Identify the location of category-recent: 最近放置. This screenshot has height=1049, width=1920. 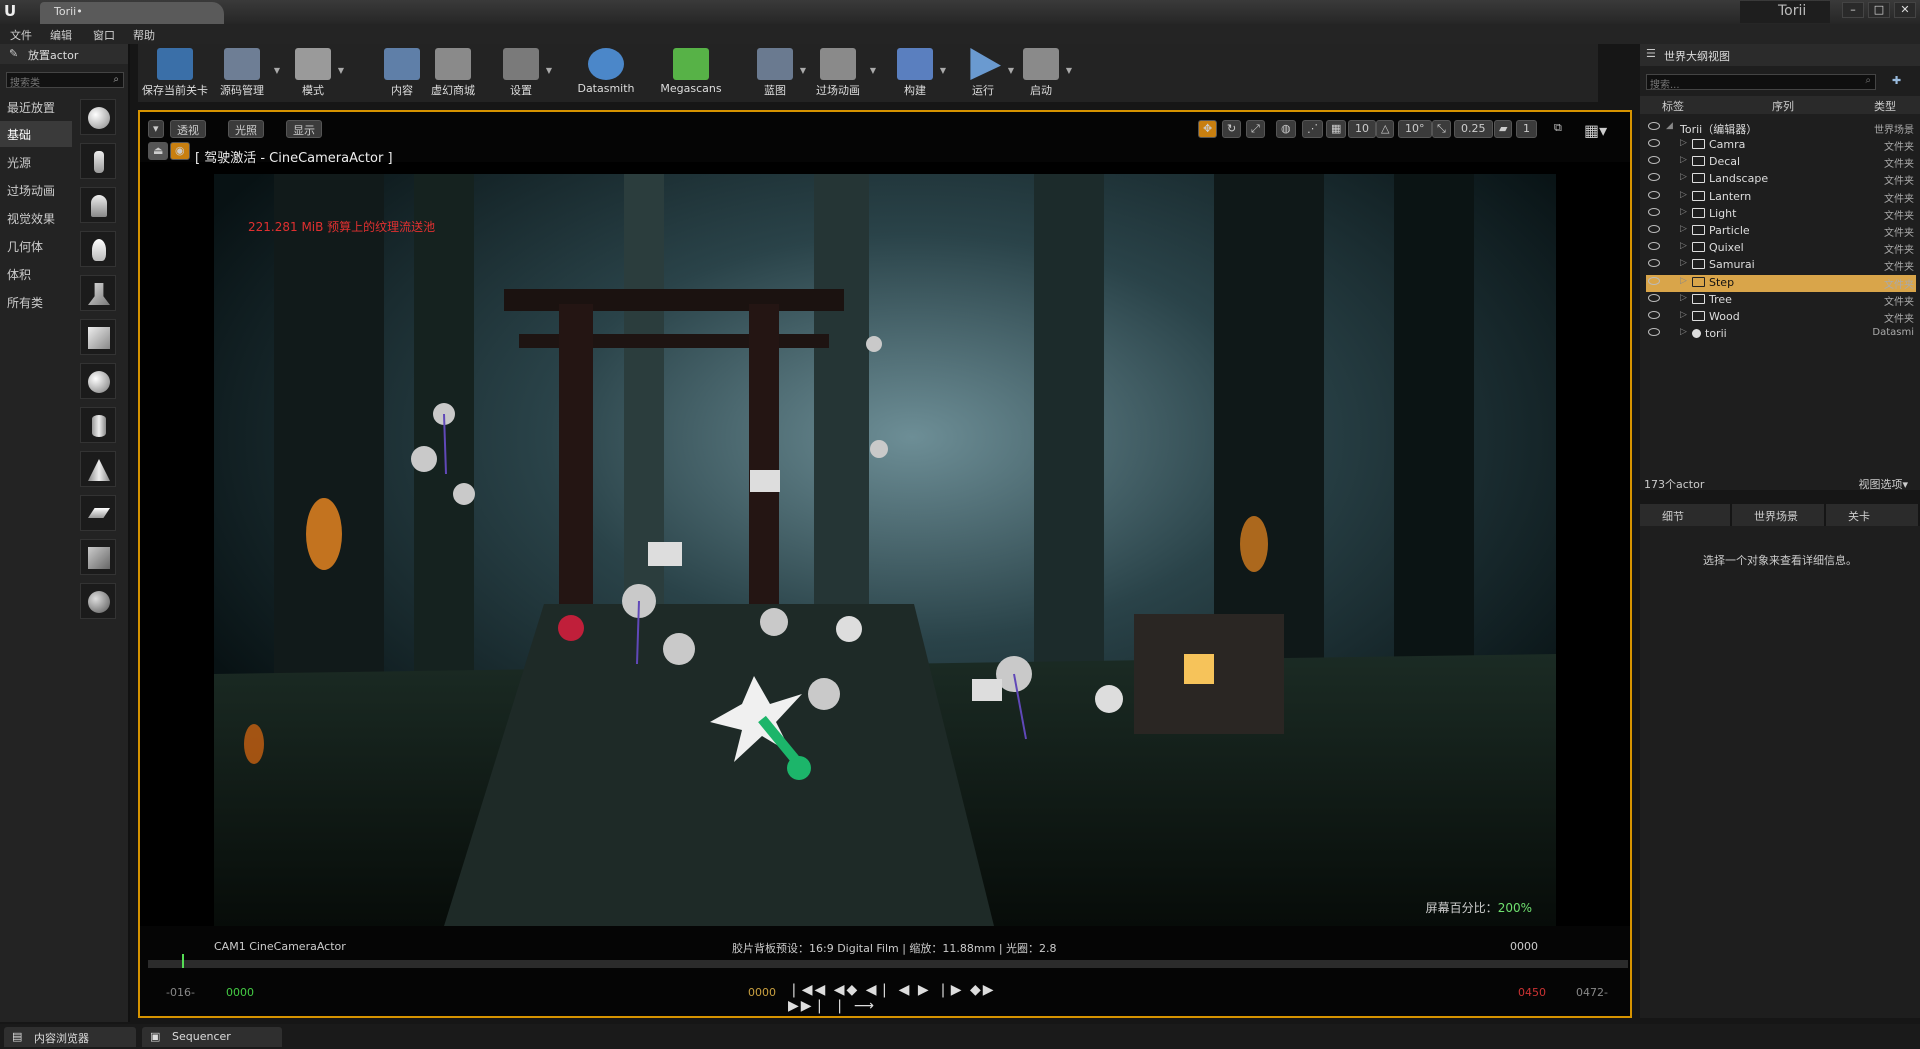
(36, 107).